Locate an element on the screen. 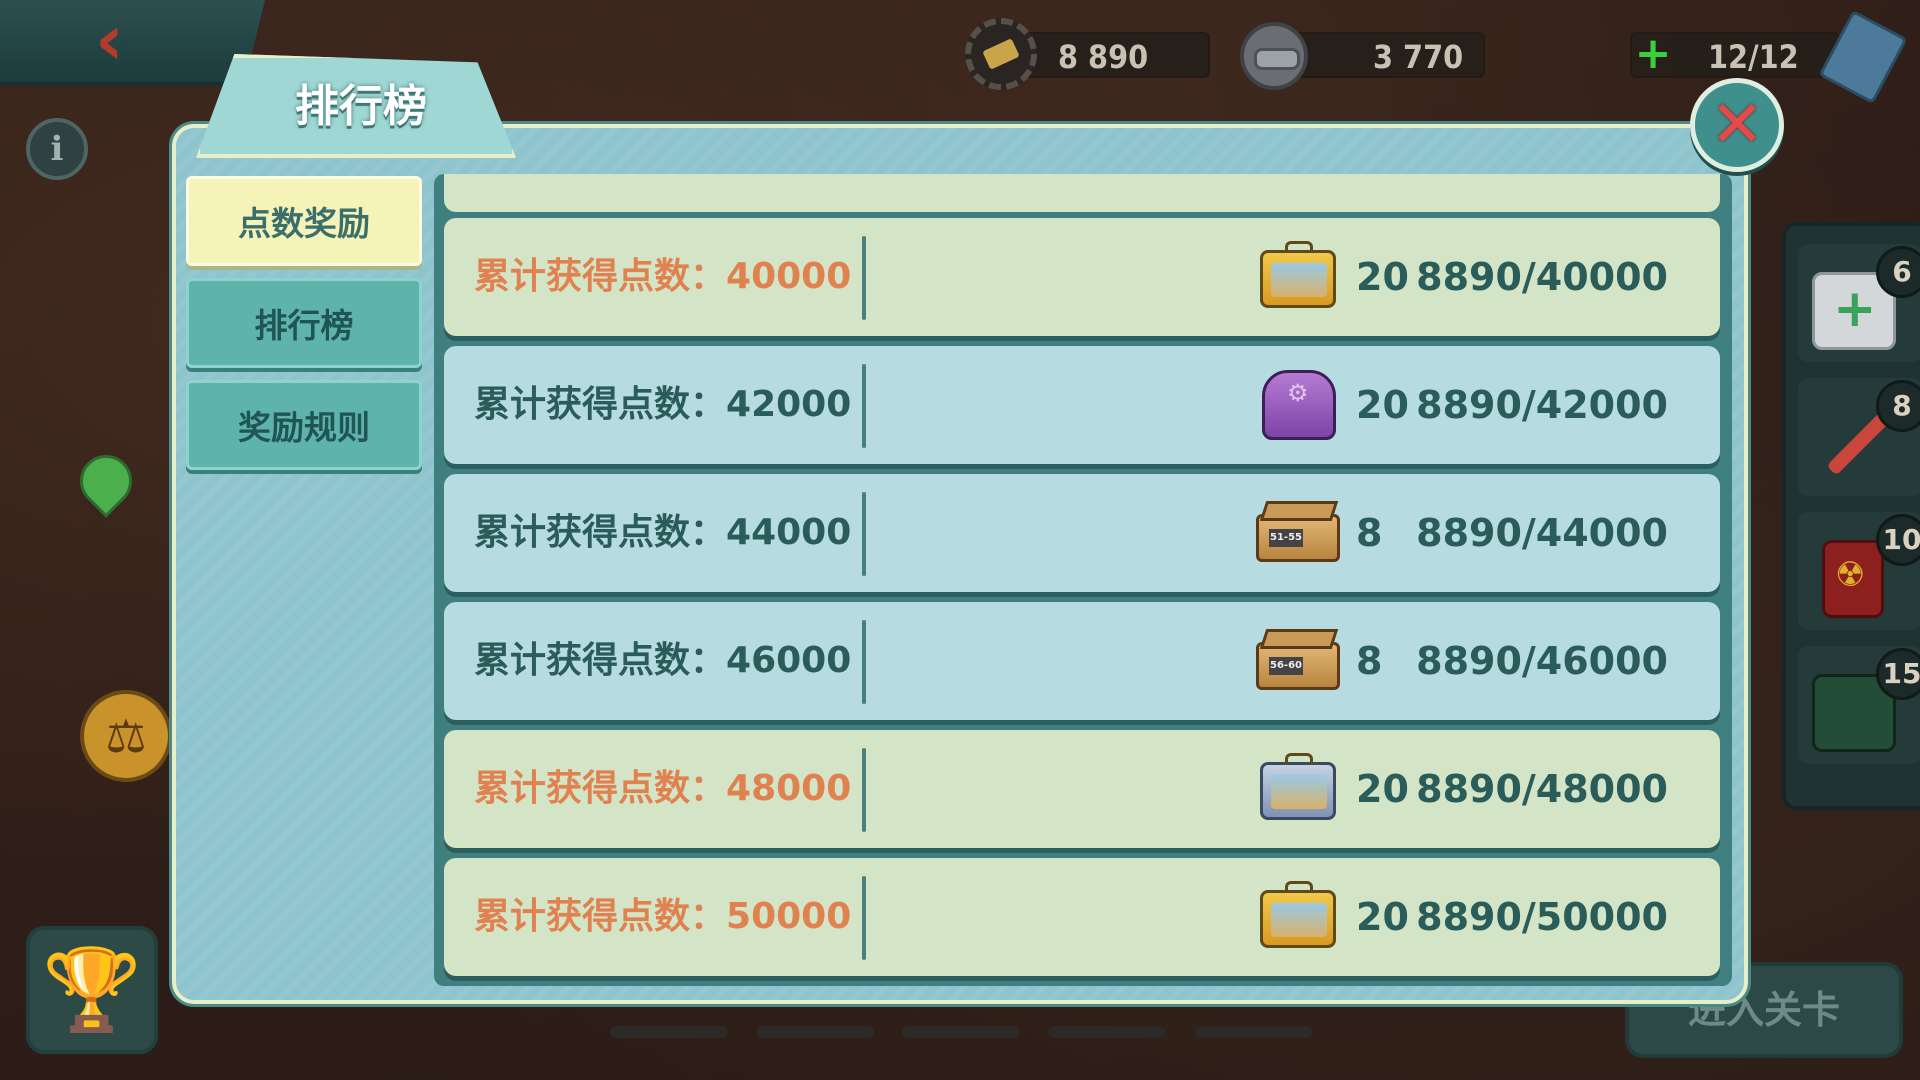 This screenshot has height=1080, width=1920. row-points: 46000 is located at coordinates (789, 660).